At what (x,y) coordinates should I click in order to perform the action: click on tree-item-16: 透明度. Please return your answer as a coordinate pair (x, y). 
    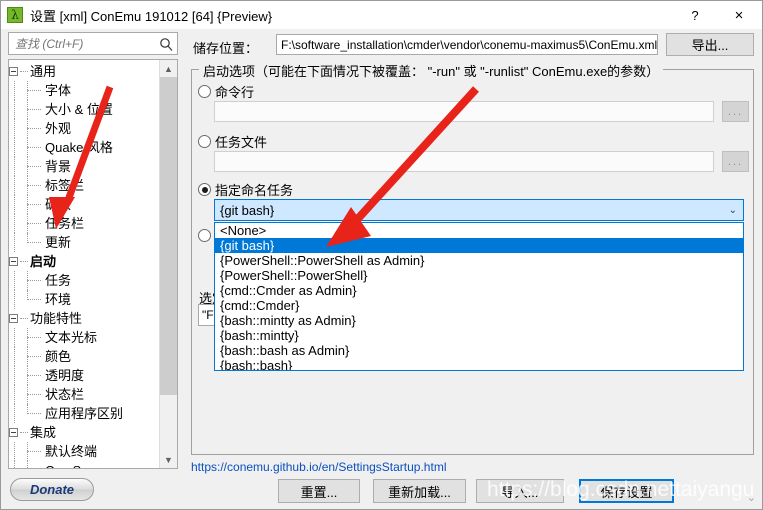
    Looking at the image, I should click on (84, 375).